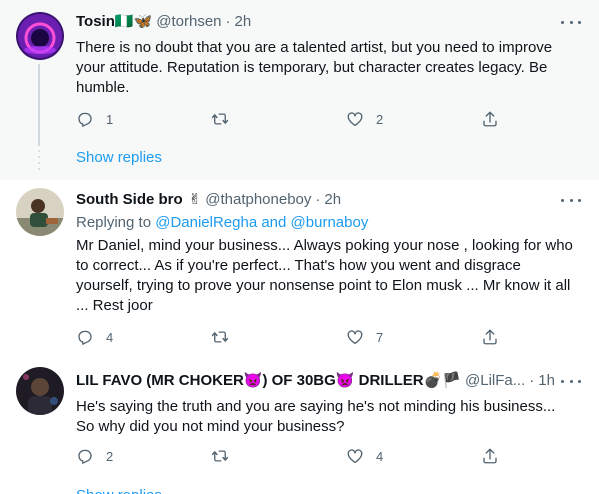  Describe the element at coordinates (39, 161) in the screenshot. I see `thread-dots` at that location.